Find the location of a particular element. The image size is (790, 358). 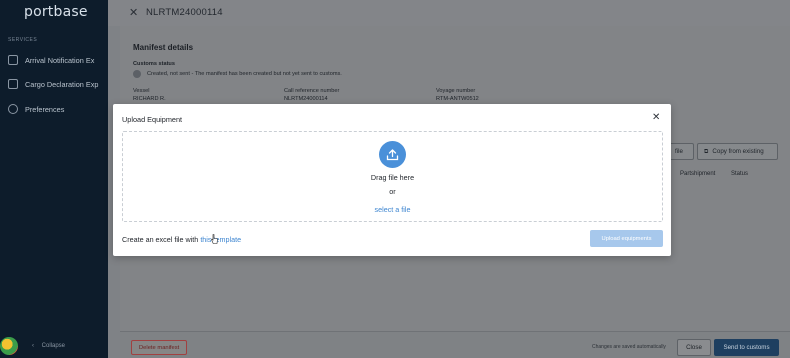

send-to-customs-button: Send to customs is located at coordinates (746, 347).